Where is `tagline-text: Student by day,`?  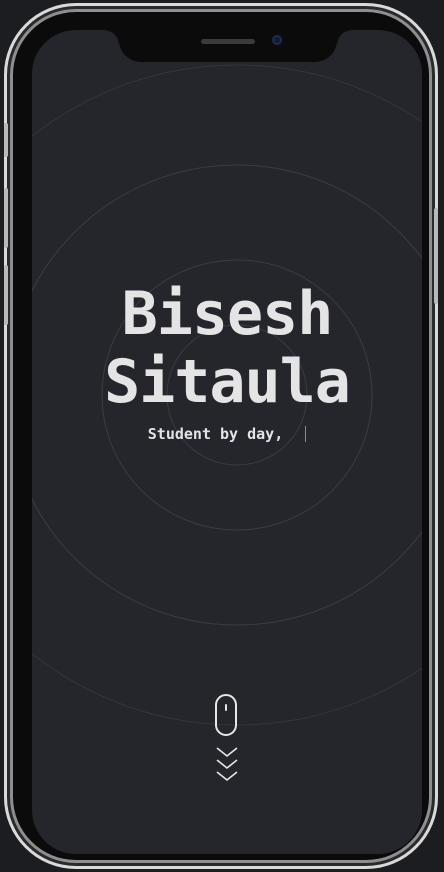
tagline-text: Student by day, is located at coordinates (215, 434).